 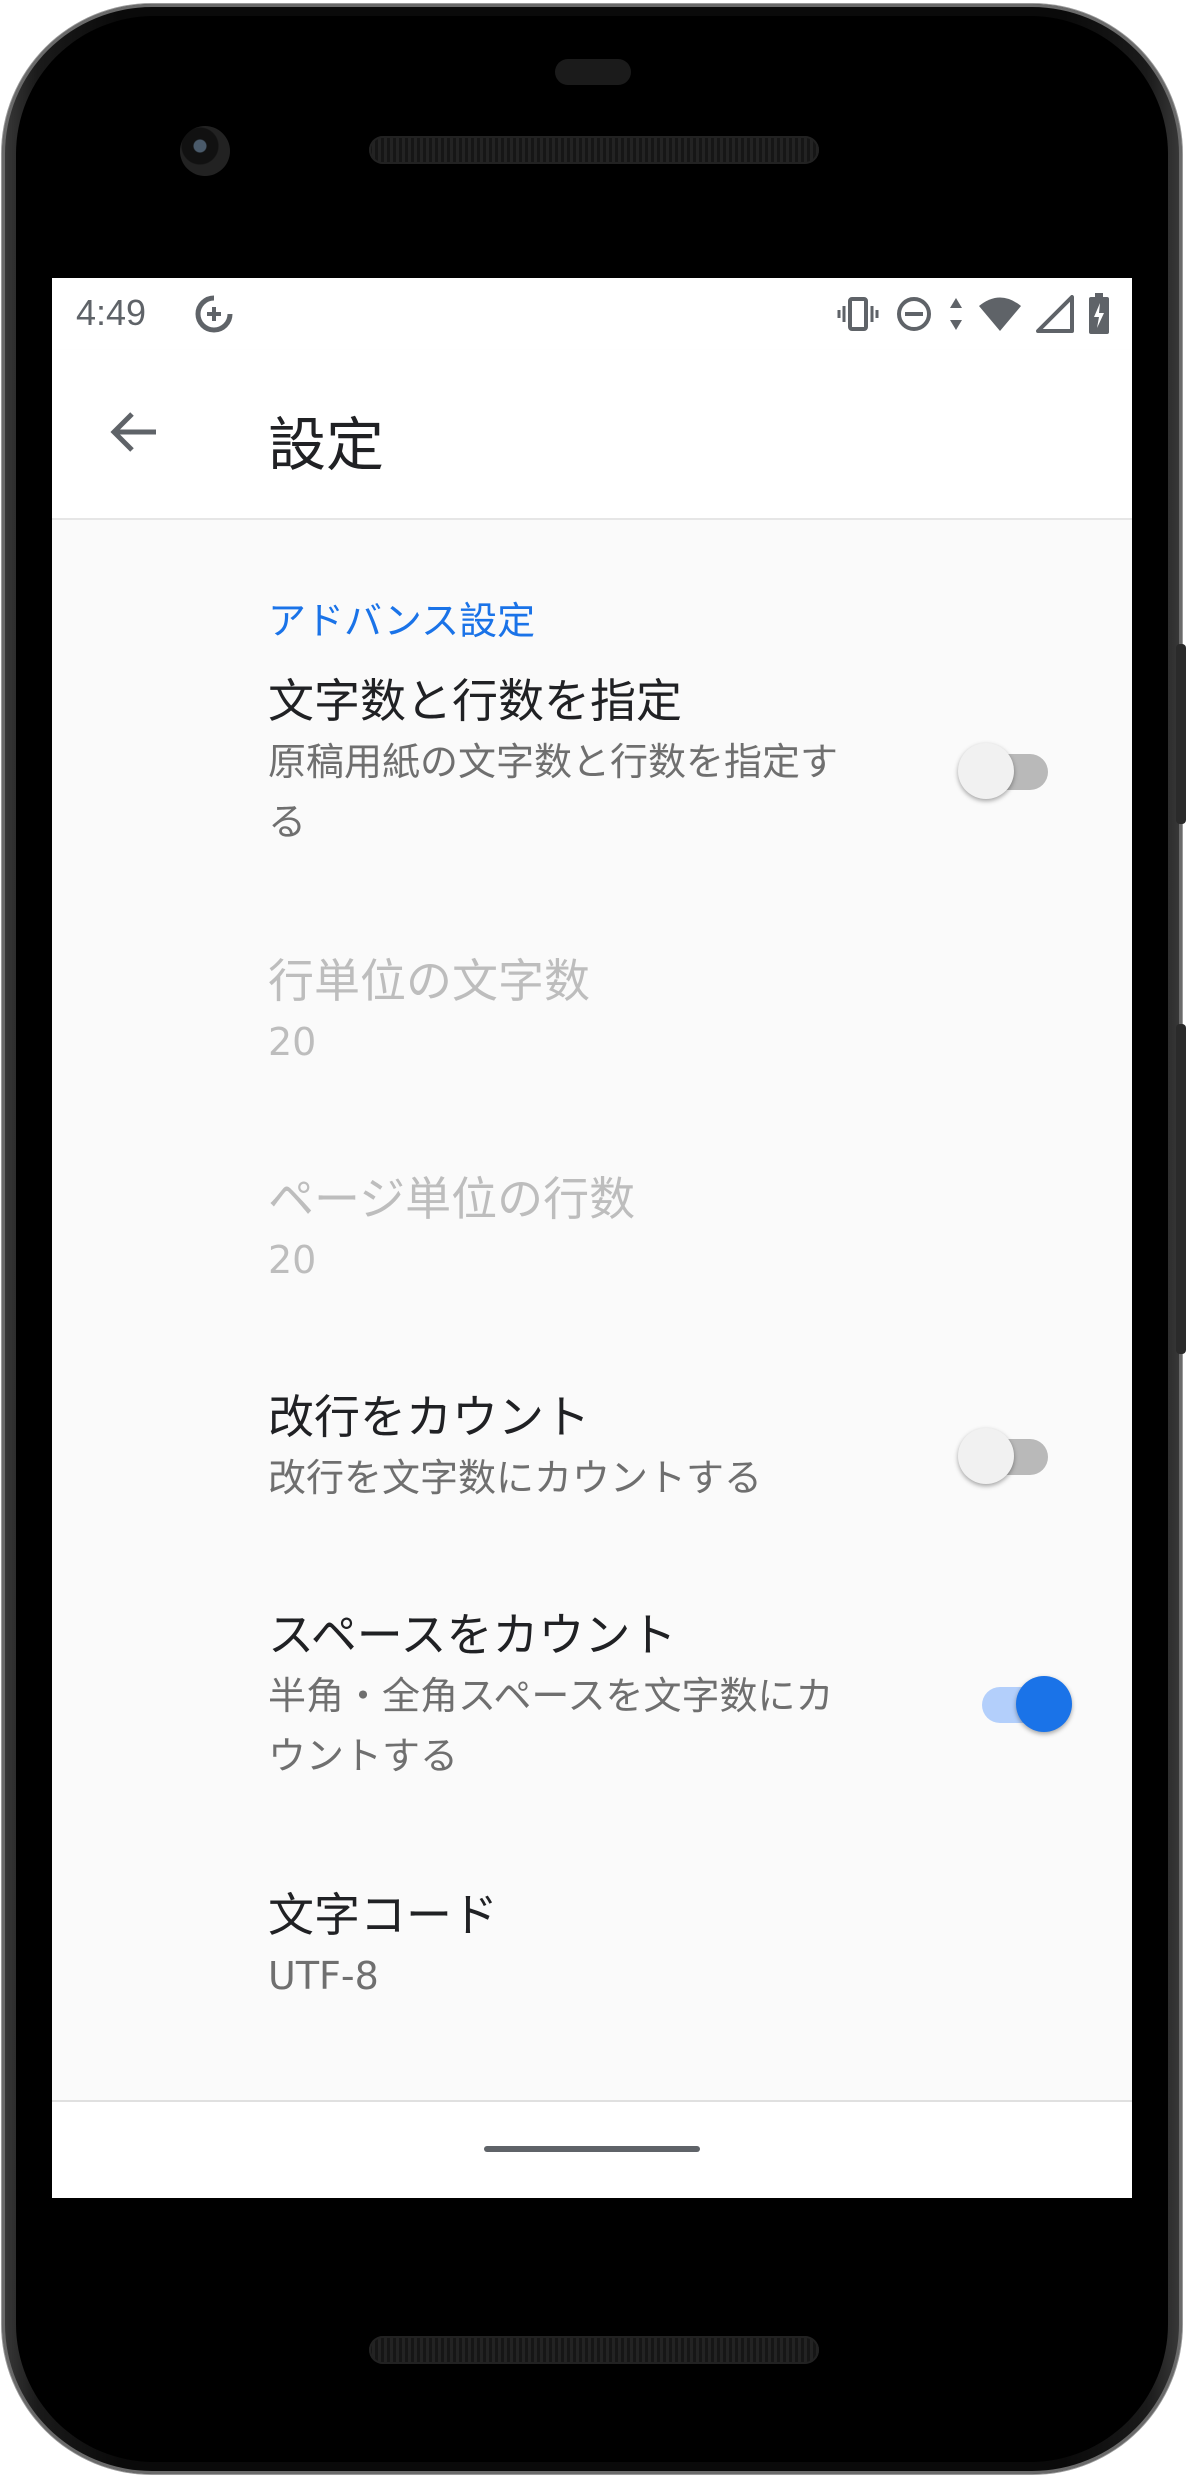 I want to click on pref-specify-chars-lines: 文字数と行数を指定 原稿用紙の文字数と行数を指定する, so click(x=608, y=761).